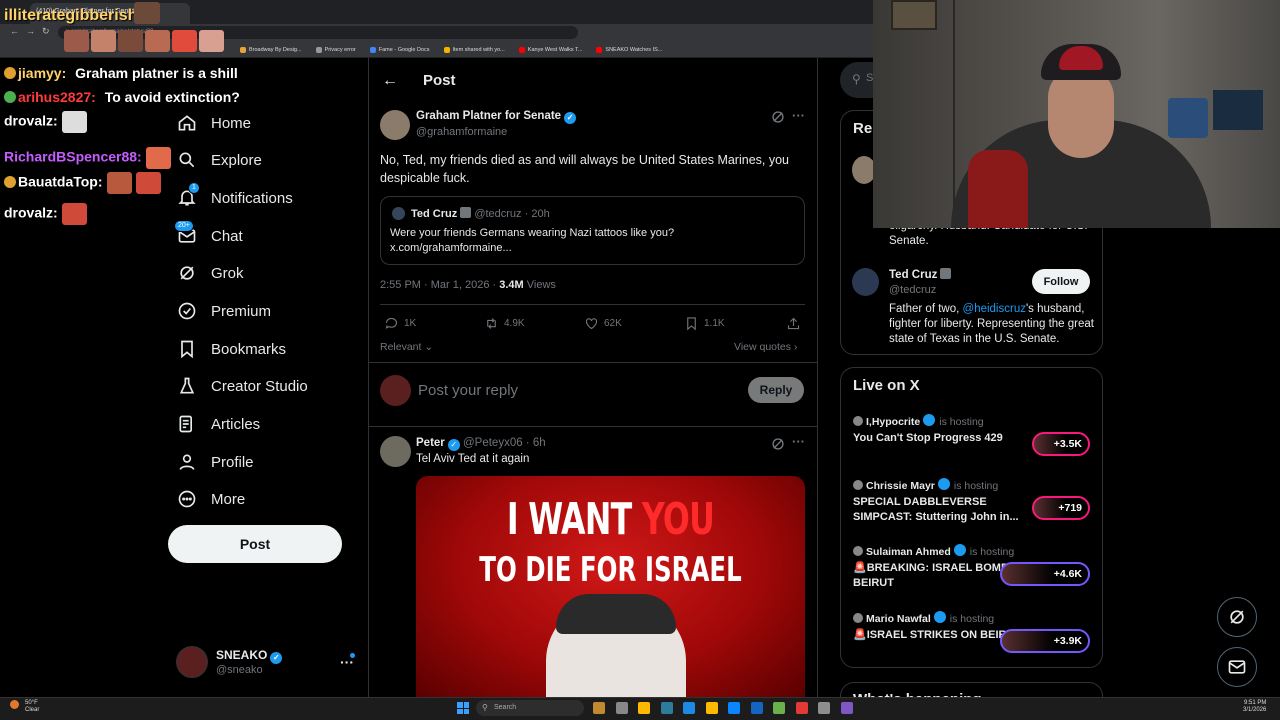 The width and height of the screenshot is (1280, 720). I want to click on tweet-more-icon: ···, so click(798, 115).